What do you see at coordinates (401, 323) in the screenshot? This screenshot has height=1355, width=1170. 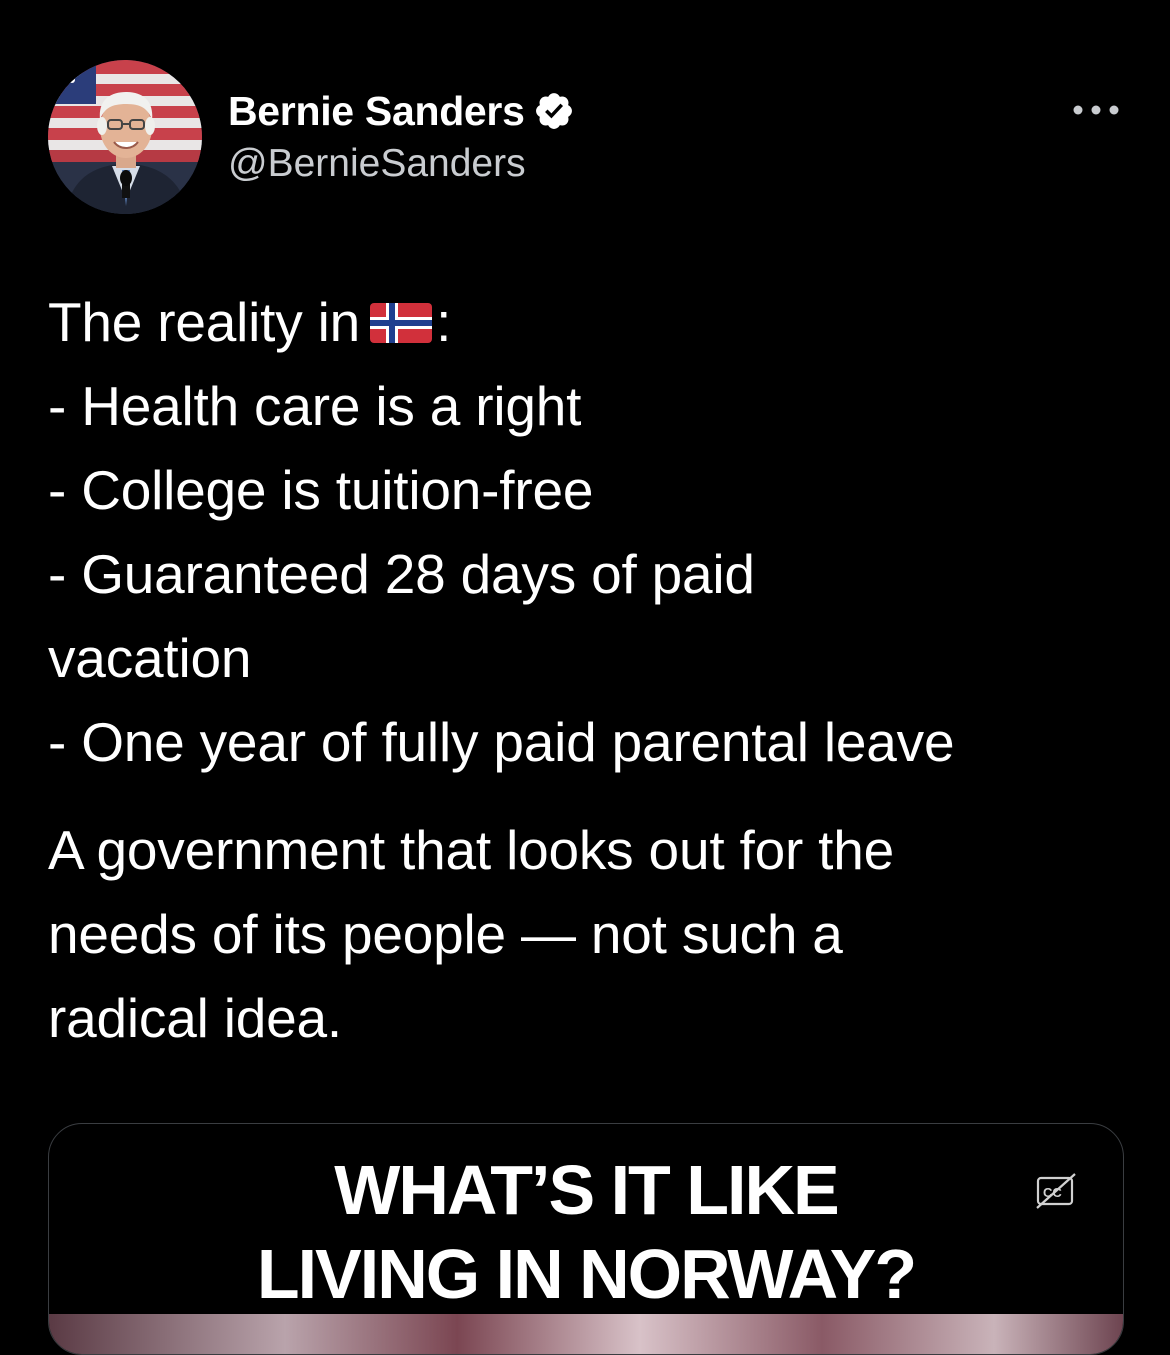 I see `norway-flag-emoji-icon` at bounding box center [401, 323].